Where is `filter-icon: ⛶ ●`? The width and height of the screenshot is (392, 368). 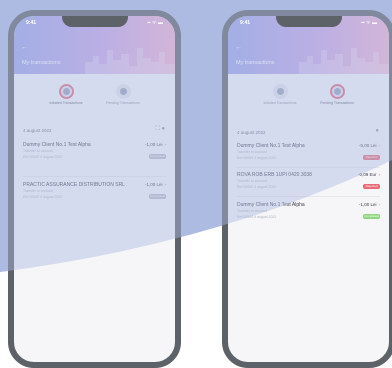
filter-icon: ⛶ ● is located at coordinates (161, 129).